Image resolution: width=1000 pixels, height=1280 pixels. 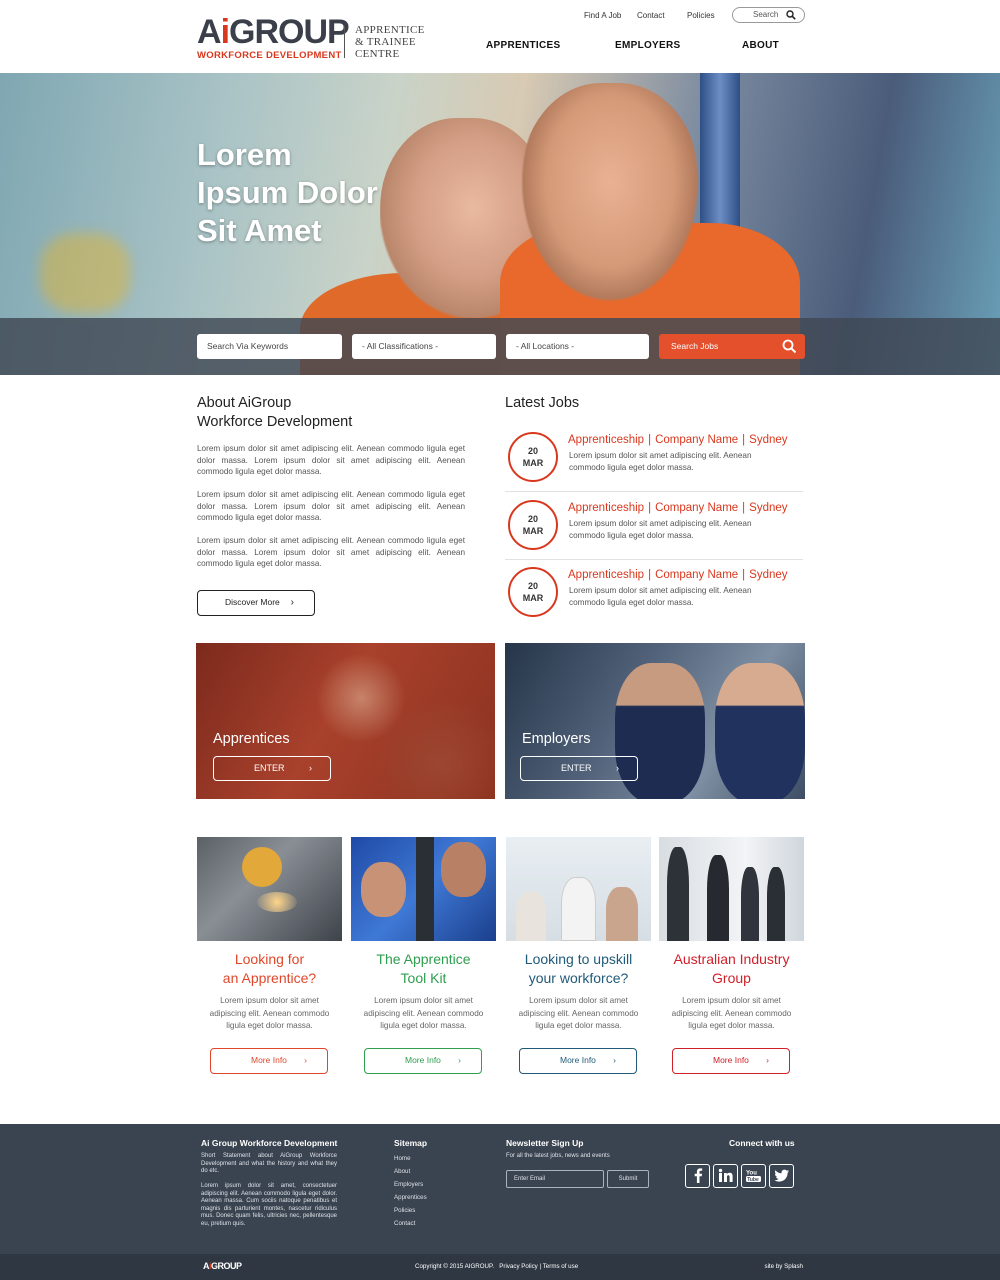 What do you see at coordinates (628, 1179) in the screenshot?
I see `newsletter-submit-button: Submit` at bounding box center [628, 1179].